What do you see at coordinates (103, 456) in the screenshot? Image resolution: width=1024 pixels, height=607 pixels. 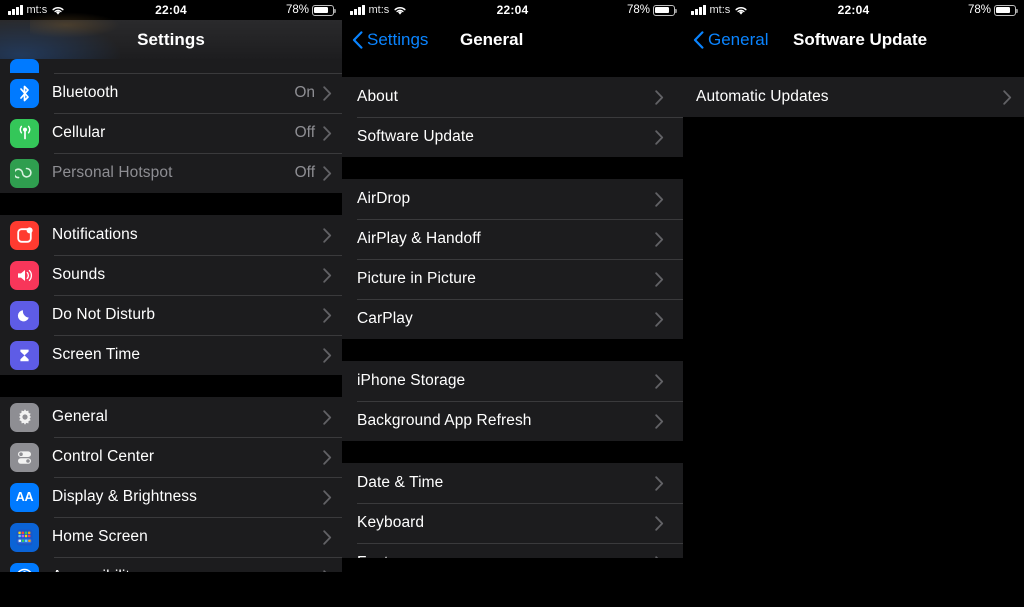 I see `sidebar-item-label: Control Center` at bounding box center [103, 456].